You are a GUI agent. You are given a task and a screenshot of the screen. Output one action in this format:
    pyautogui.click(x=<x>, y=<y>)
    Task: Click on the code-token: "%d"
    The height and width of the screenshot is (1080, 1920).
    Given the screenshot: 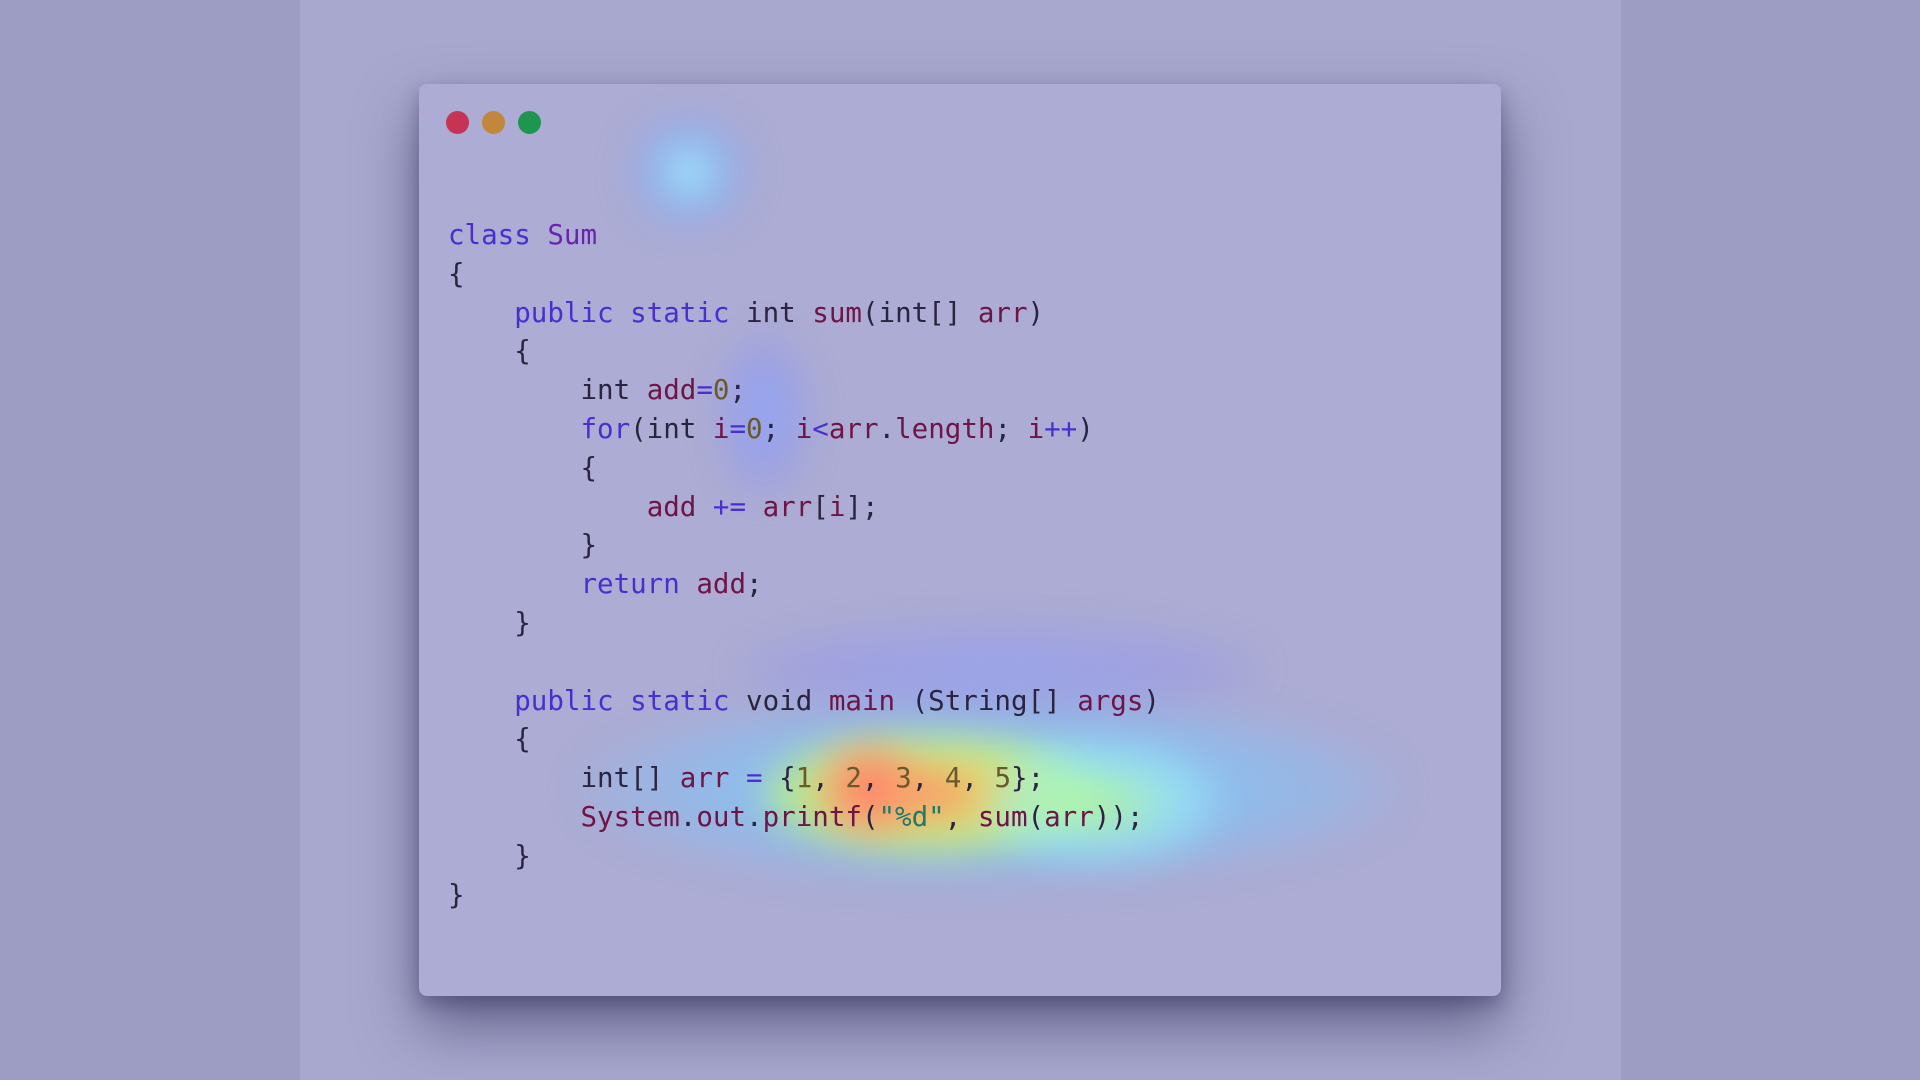 What is the action you would take?
    pyautogui.click(x=911, y=816)
    